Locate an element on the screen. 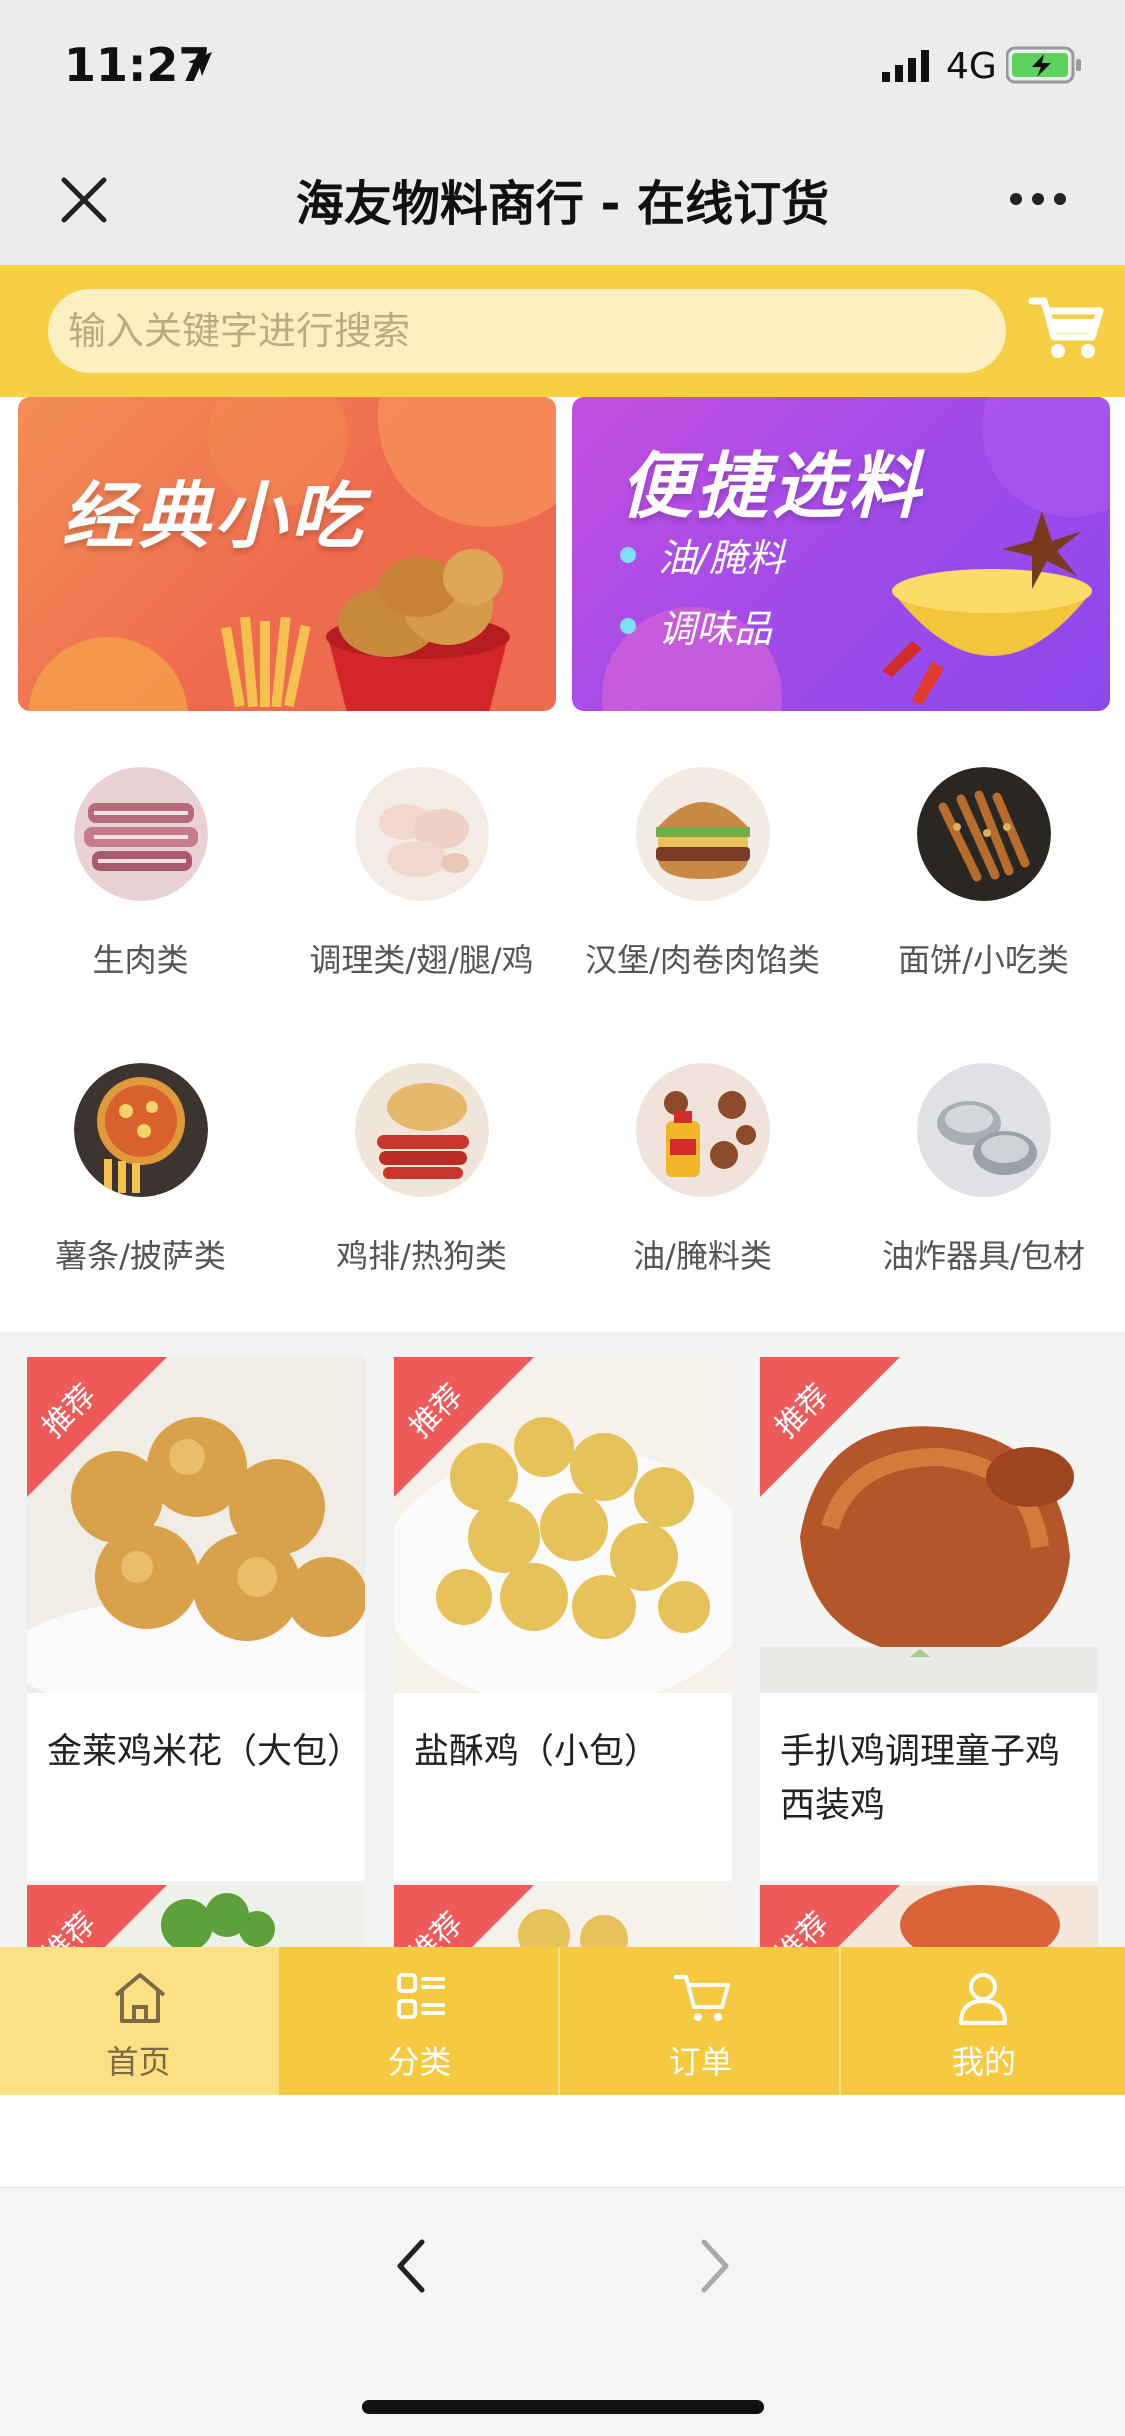 This screenshot has width=1125, height=2436. bottom-tab-bar: 首页 分类 订单 我的 is located at coordinates (562, 2021).